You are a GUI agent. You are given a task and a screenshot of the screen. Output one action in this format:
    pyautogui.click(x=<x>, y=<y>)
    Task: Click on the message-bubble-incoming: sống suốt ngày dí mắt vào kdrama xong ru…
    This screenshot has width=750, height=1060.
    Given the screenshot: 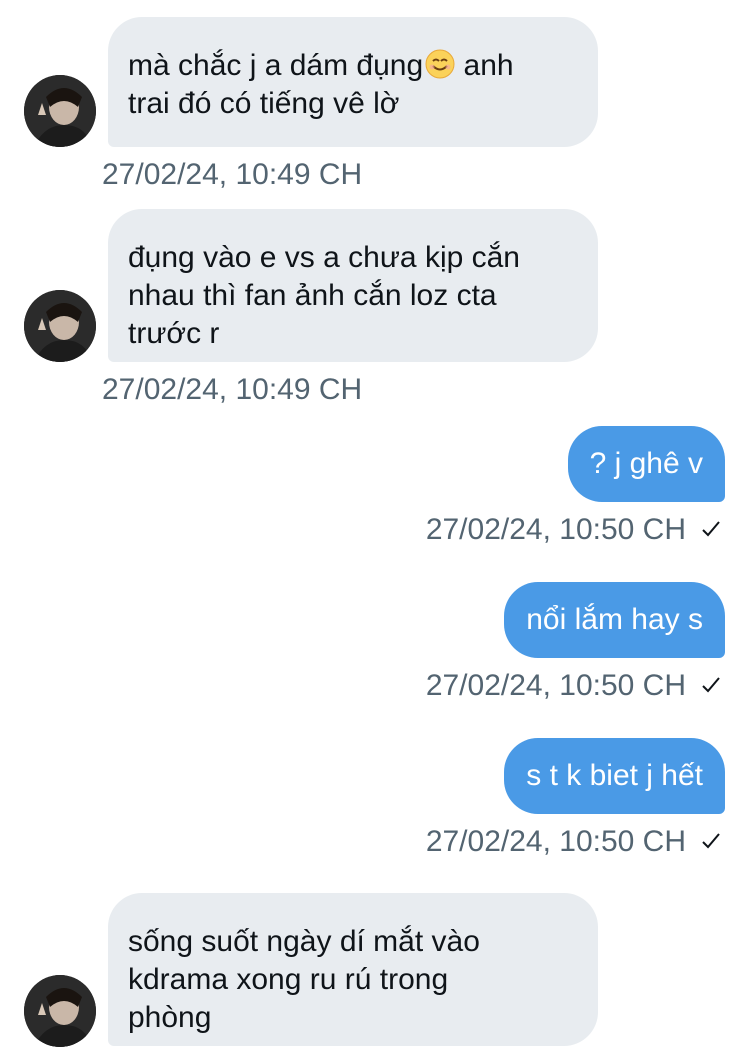 What is the action you would take?
    pyautogui.click(x=353, y=969)
    